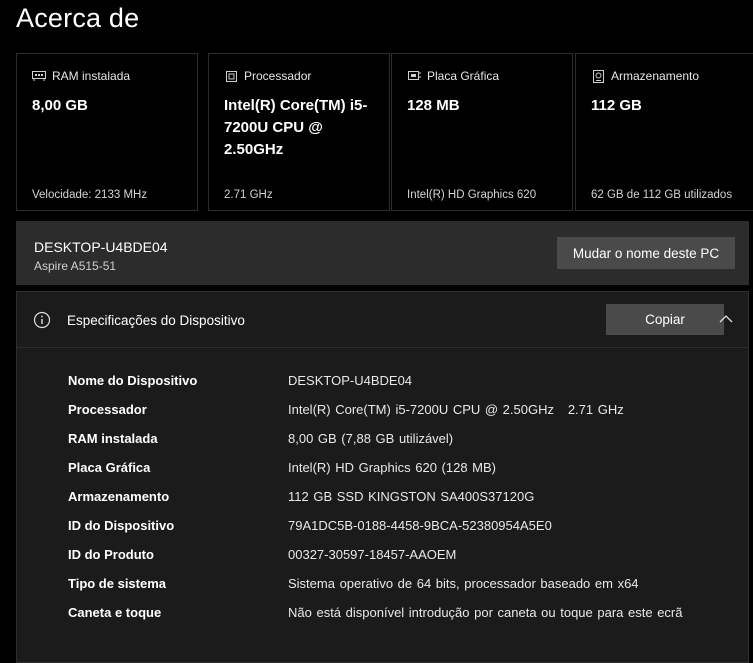 Image resolution: width=753 pixels, height=663 pixels. What do you see at coordinates (75, 266) in the screenshot?
I see `pc-model: Aspire A515-51` at bounding box center [75, 266].